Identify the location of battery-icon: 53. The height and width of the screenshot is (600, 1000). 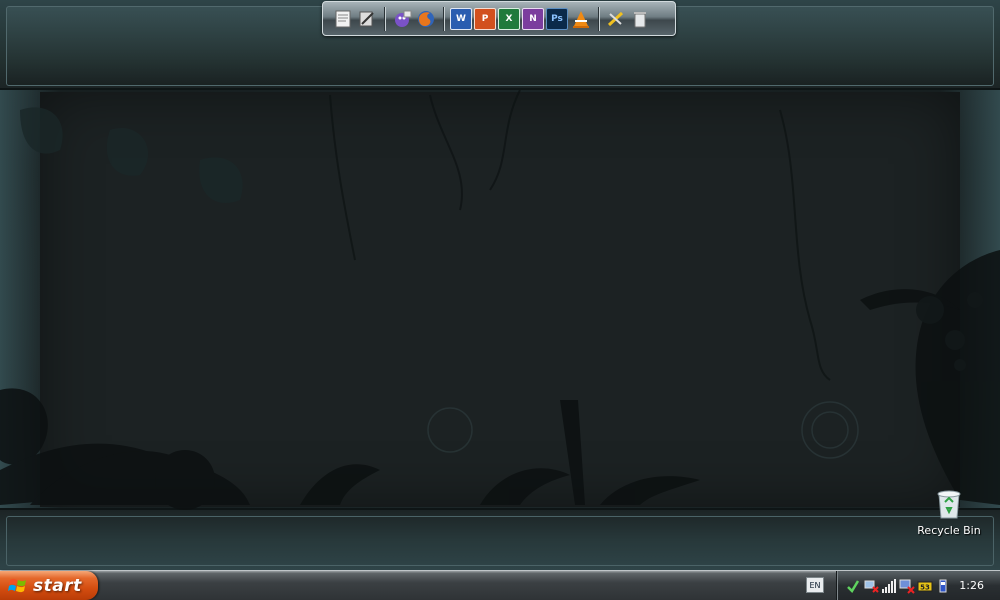
(925, 586).